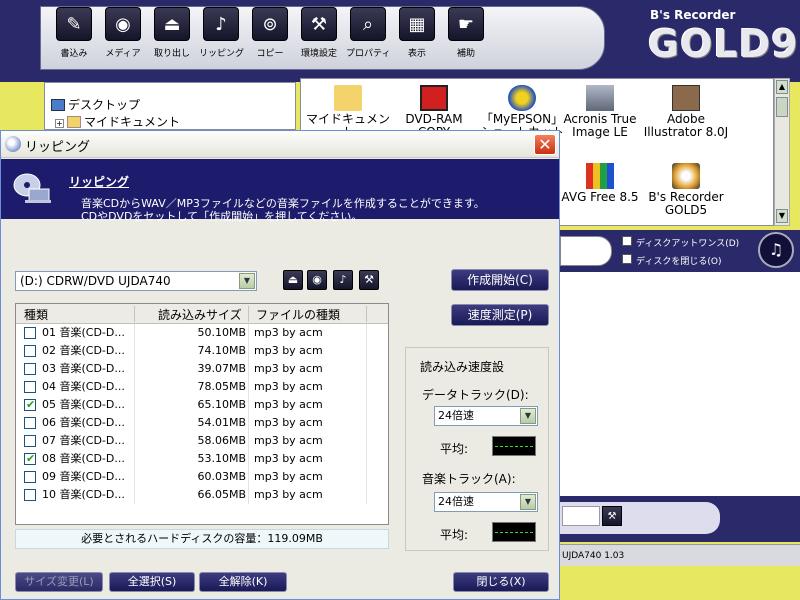 Image resolution: width=800 pixels, height=600 pixels. I want to click on track-row: 08 音楽(CD-D... 53.10MB mp3 by acm, so click(202, 459).